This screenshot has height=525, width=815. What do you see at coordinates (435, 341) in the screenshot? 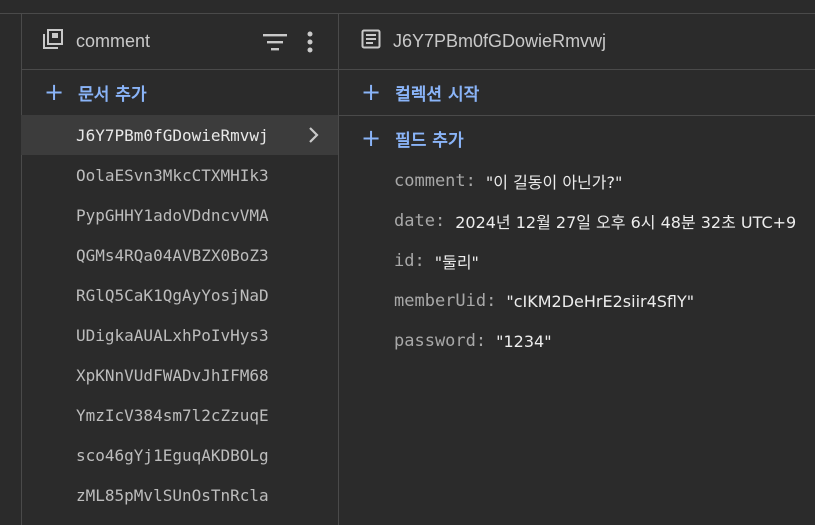
I see `field-key: password` at bounding box center [435, 341].